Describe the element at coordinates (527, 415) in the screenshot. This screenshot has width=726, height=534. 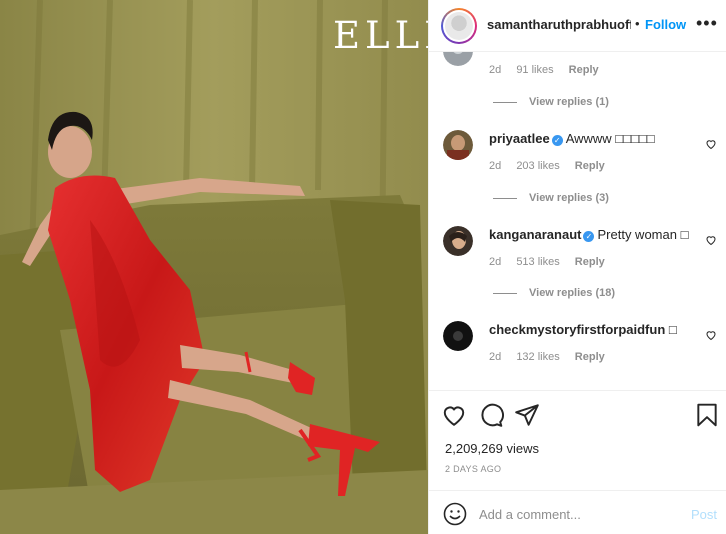
I see `share-icon` at that location.